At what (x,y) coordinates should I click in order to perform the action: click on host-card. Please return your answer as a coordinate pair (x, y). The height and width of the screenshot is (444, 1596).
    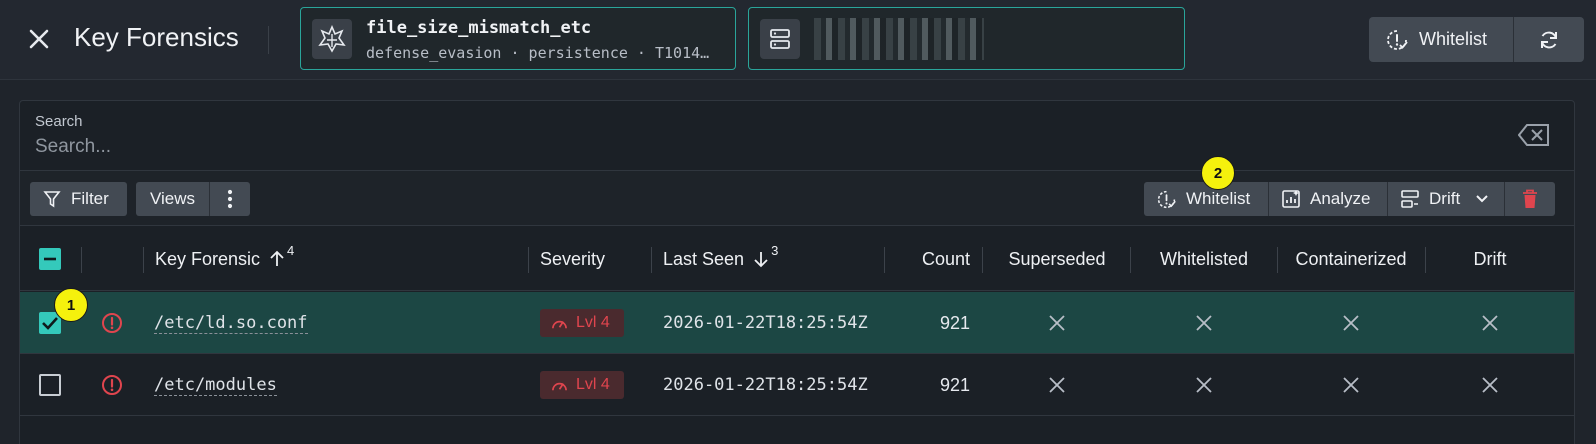
    Looking at the image, I should click on (966, 38).